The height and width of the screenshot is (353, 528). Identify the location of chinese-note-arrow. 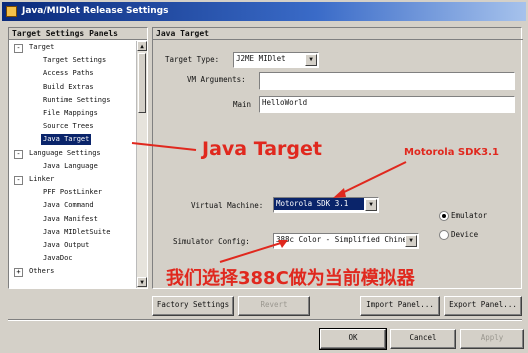
(252, 252).